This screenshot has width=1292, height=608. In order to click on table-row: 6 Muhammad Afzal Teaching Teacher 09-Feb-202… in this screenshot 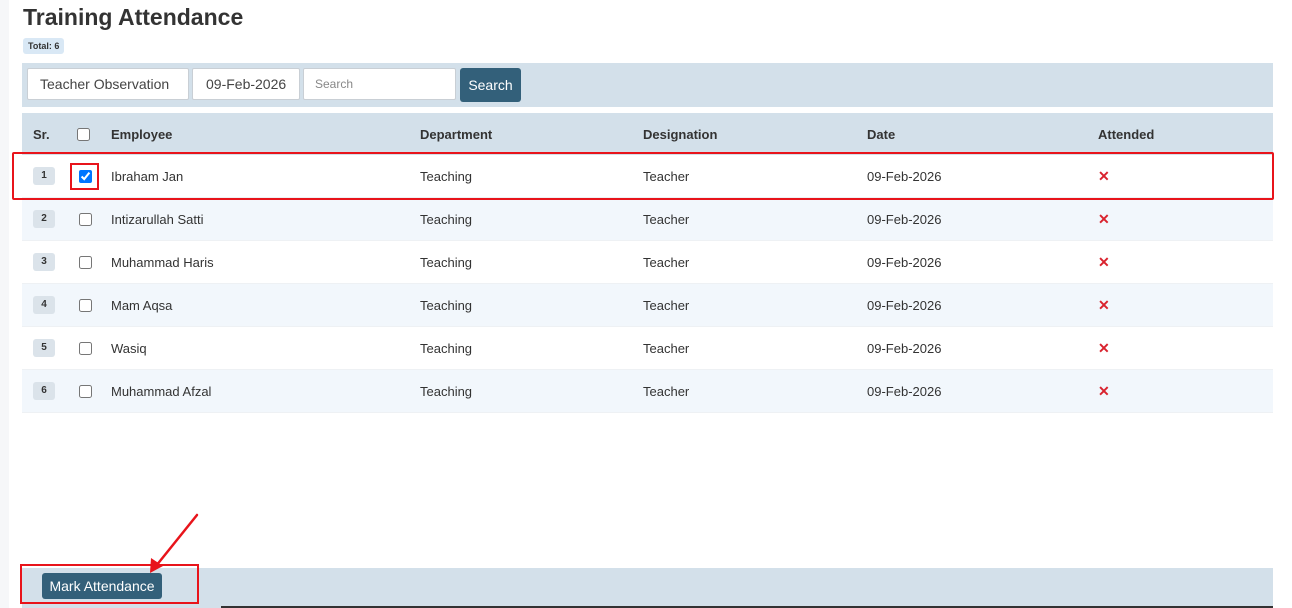, I will do `click(647, 391)`.